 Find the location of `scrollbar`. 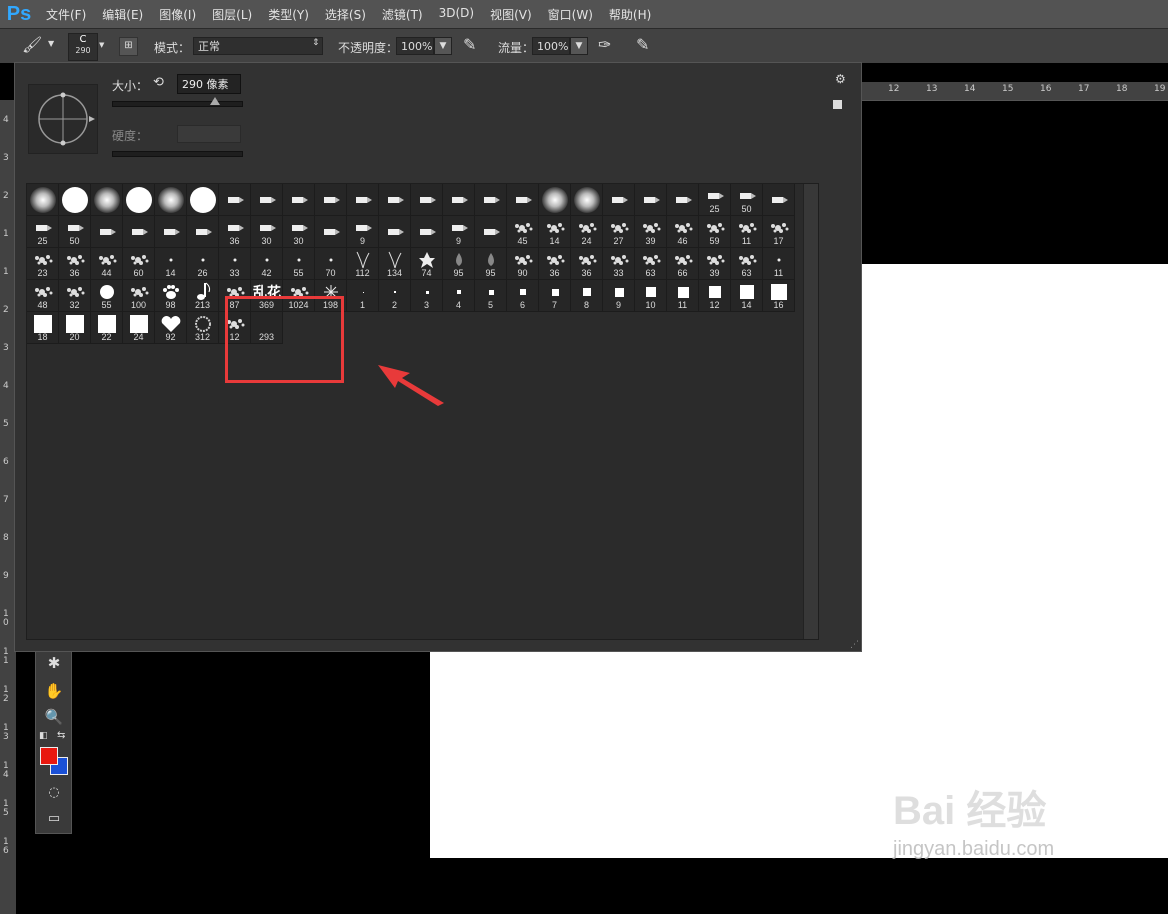

scrollbar is located at coordinates (810, 411).